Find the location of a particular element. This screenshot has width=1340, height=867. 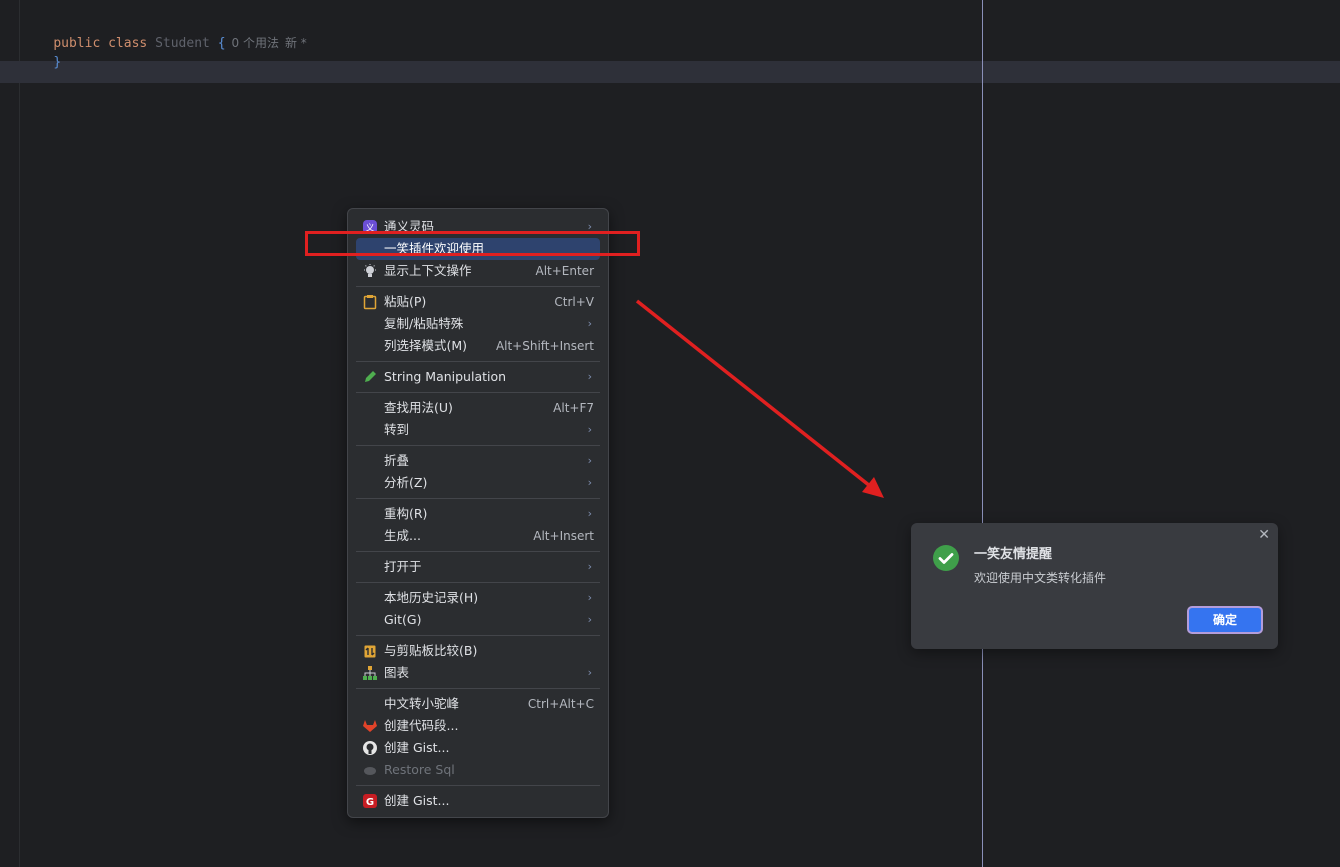

notification-title: 一笑友情提醒 is located at coordinates (1013, 554).